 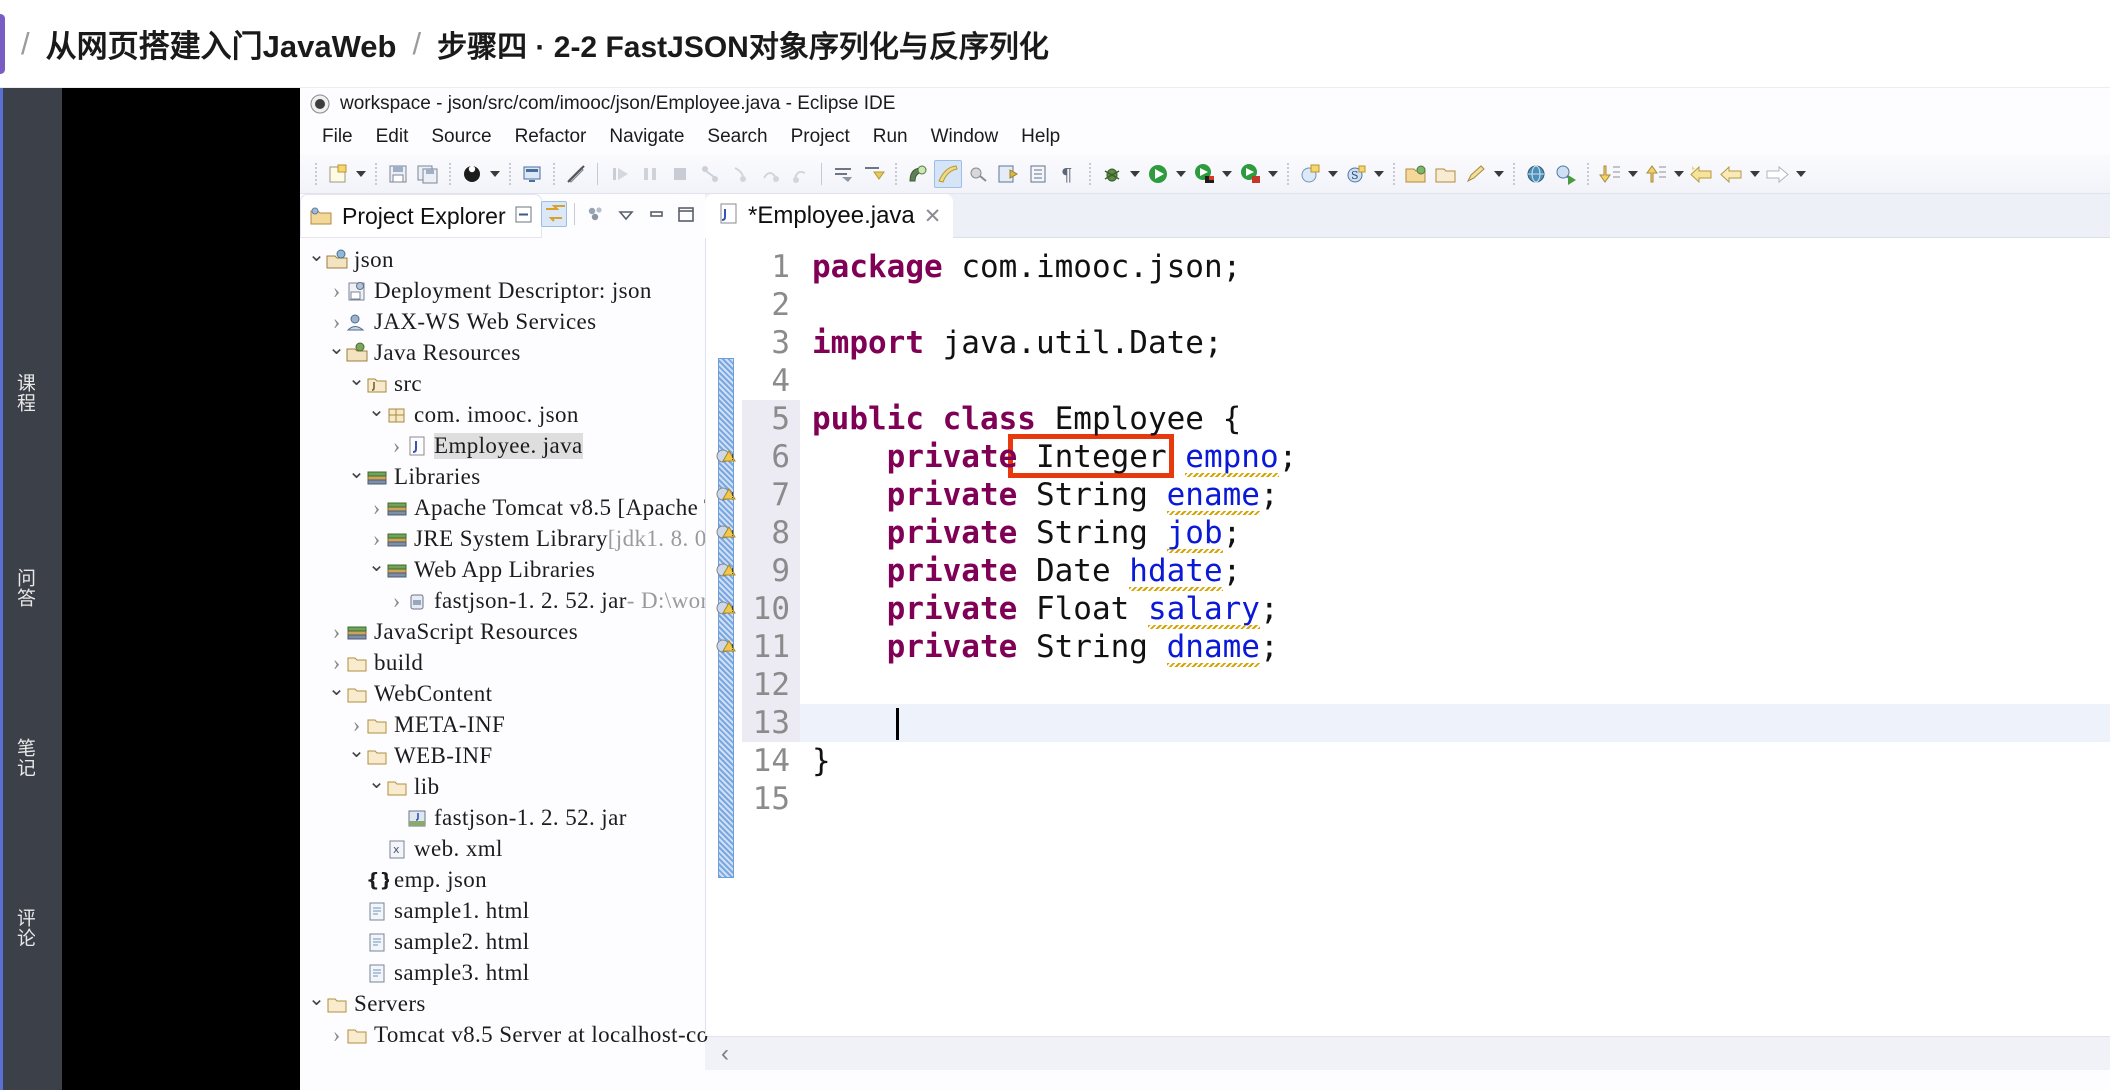 What do you see at coordinates (1158, 174) in the screenshot?
I see `run-icon` at bounding box center [1158, 174].